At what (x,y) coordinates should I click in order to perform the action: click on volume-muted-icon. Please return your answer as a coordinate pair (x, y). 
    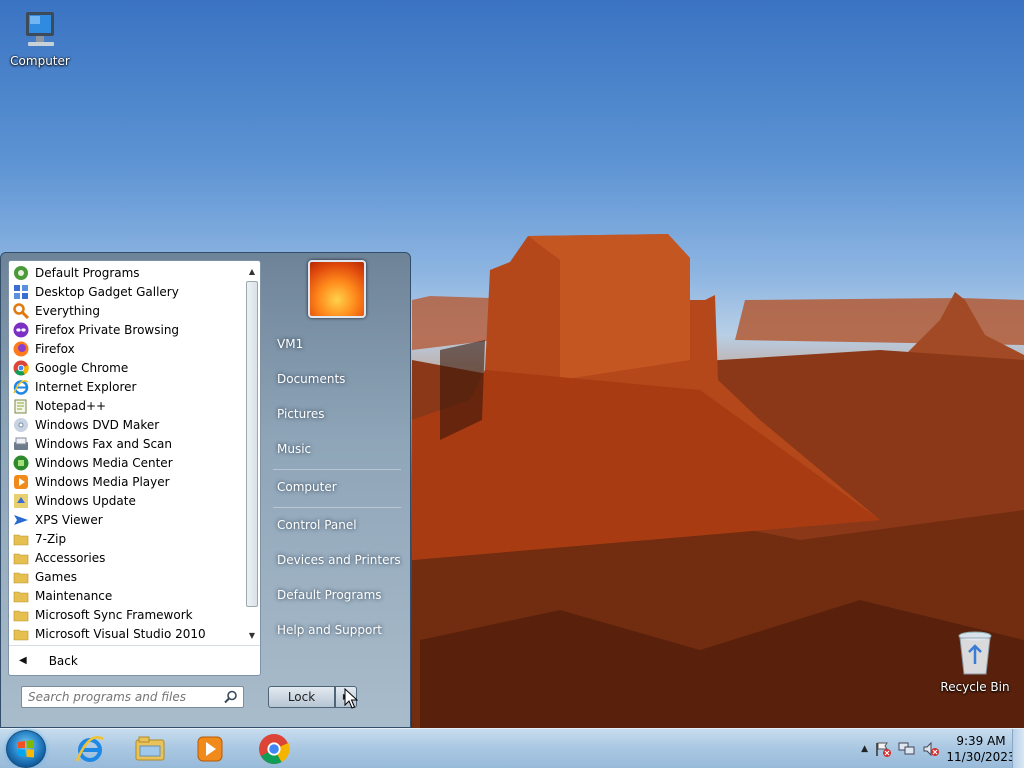
    Looking at the image, I should click on (931, 749).